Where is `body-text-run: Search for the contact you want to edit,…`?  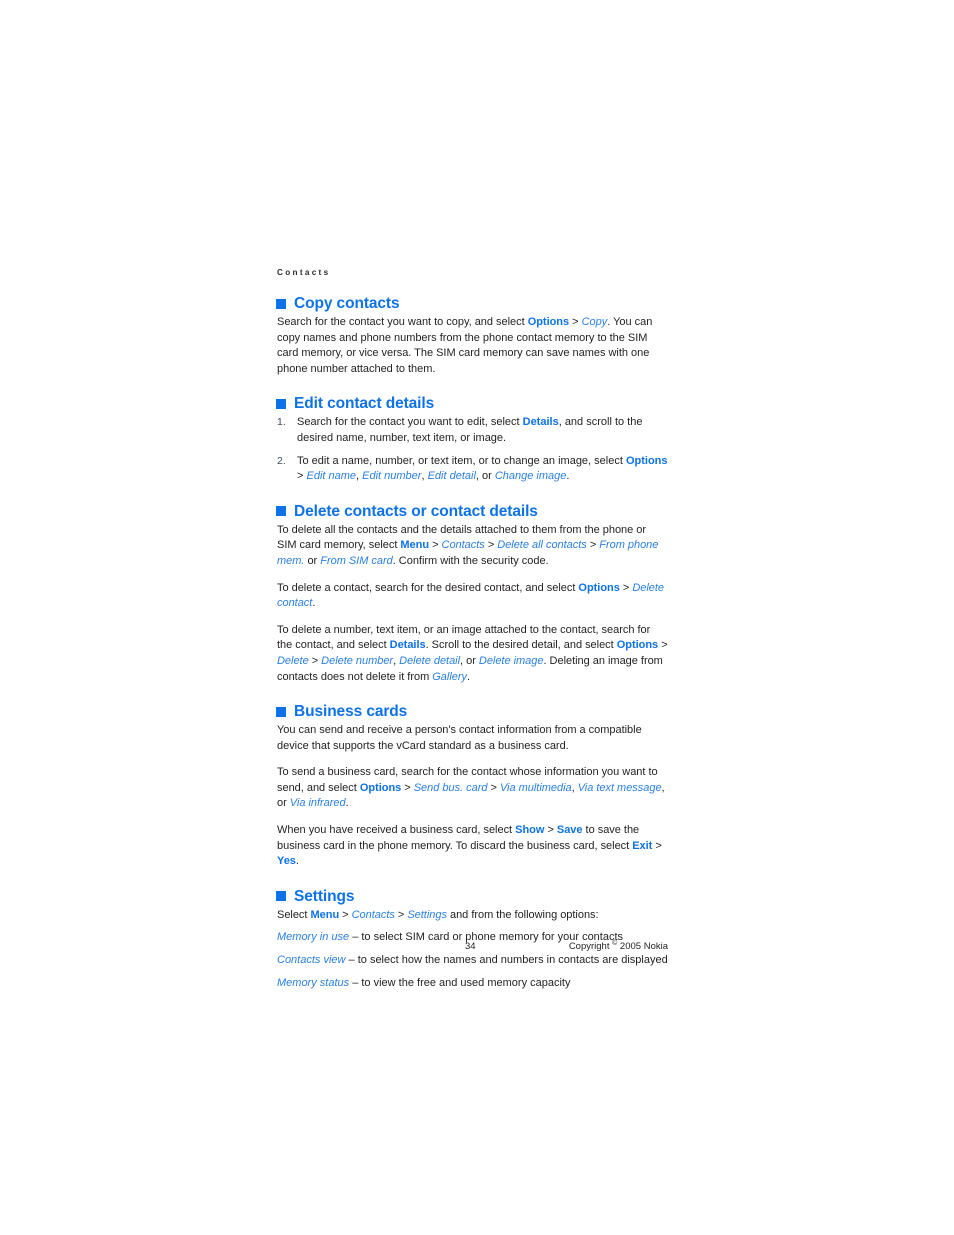 body-text-run: Search for the contact you want to edit,… is located at coordinates (410, 422).